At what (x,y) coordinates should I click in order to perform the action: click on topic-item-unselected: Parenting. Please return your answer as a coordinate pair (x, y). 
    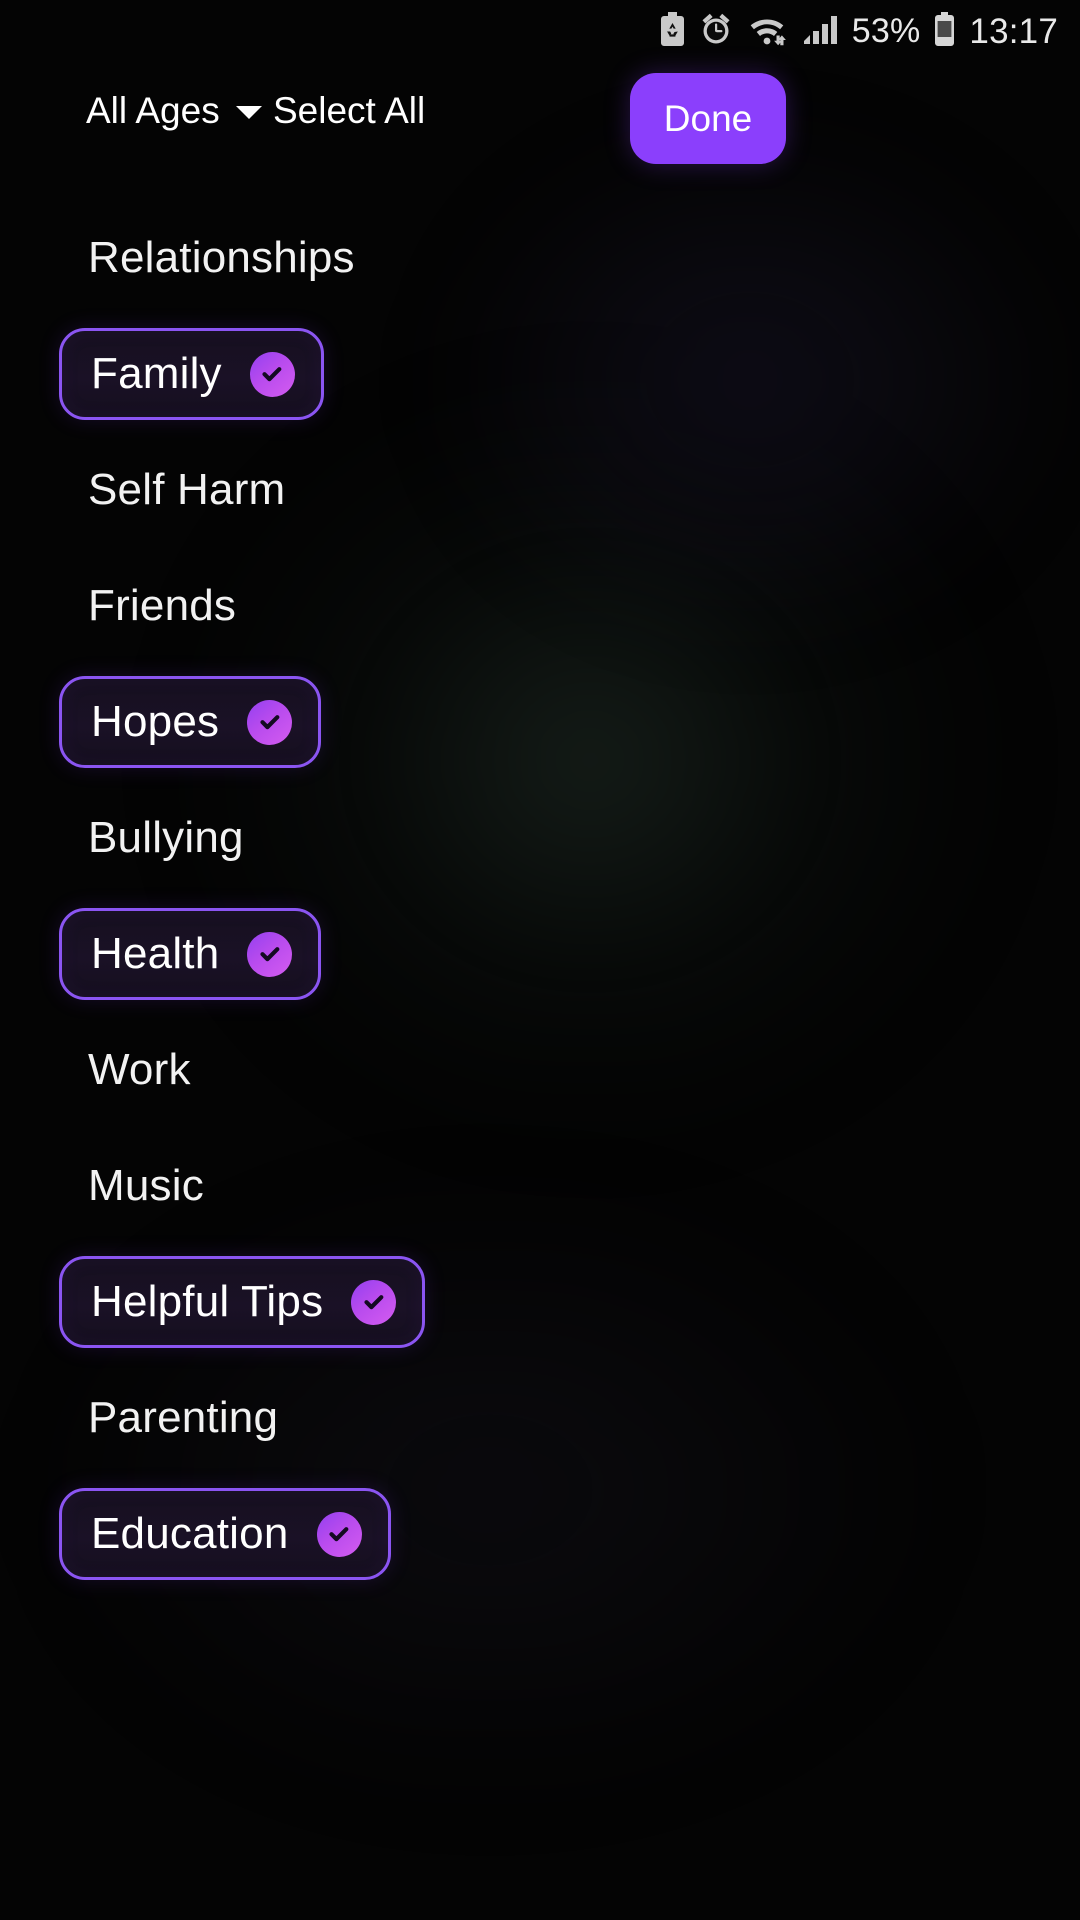
    Looking at the image, I should click on (168, 1418).